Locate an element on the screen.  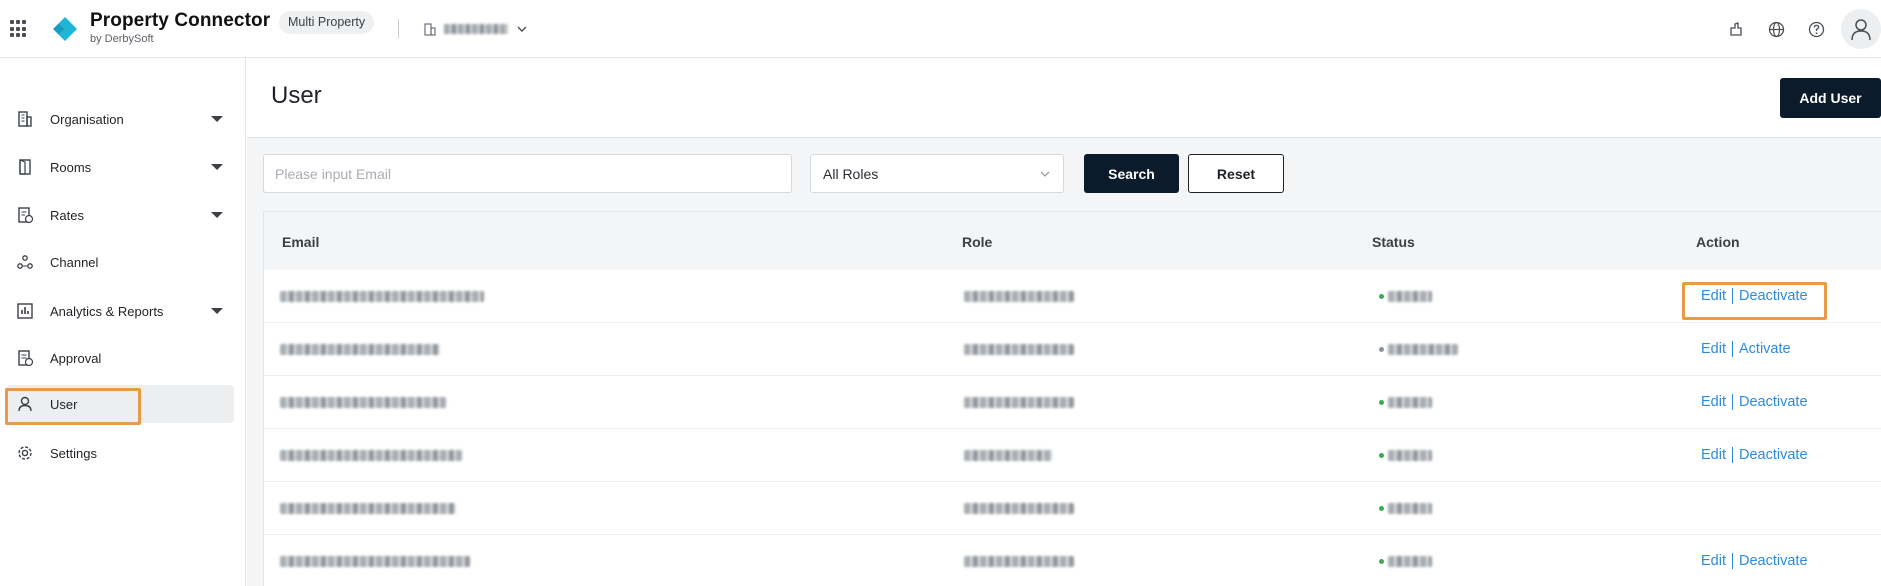
sidebar-item-analytics-reports: Analytics & Reports is located at coordinates (120, 311).